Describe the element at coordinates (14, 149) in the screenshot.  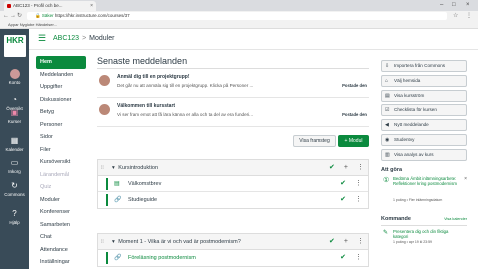
I see `global-nav-label: Kalender` at that location.